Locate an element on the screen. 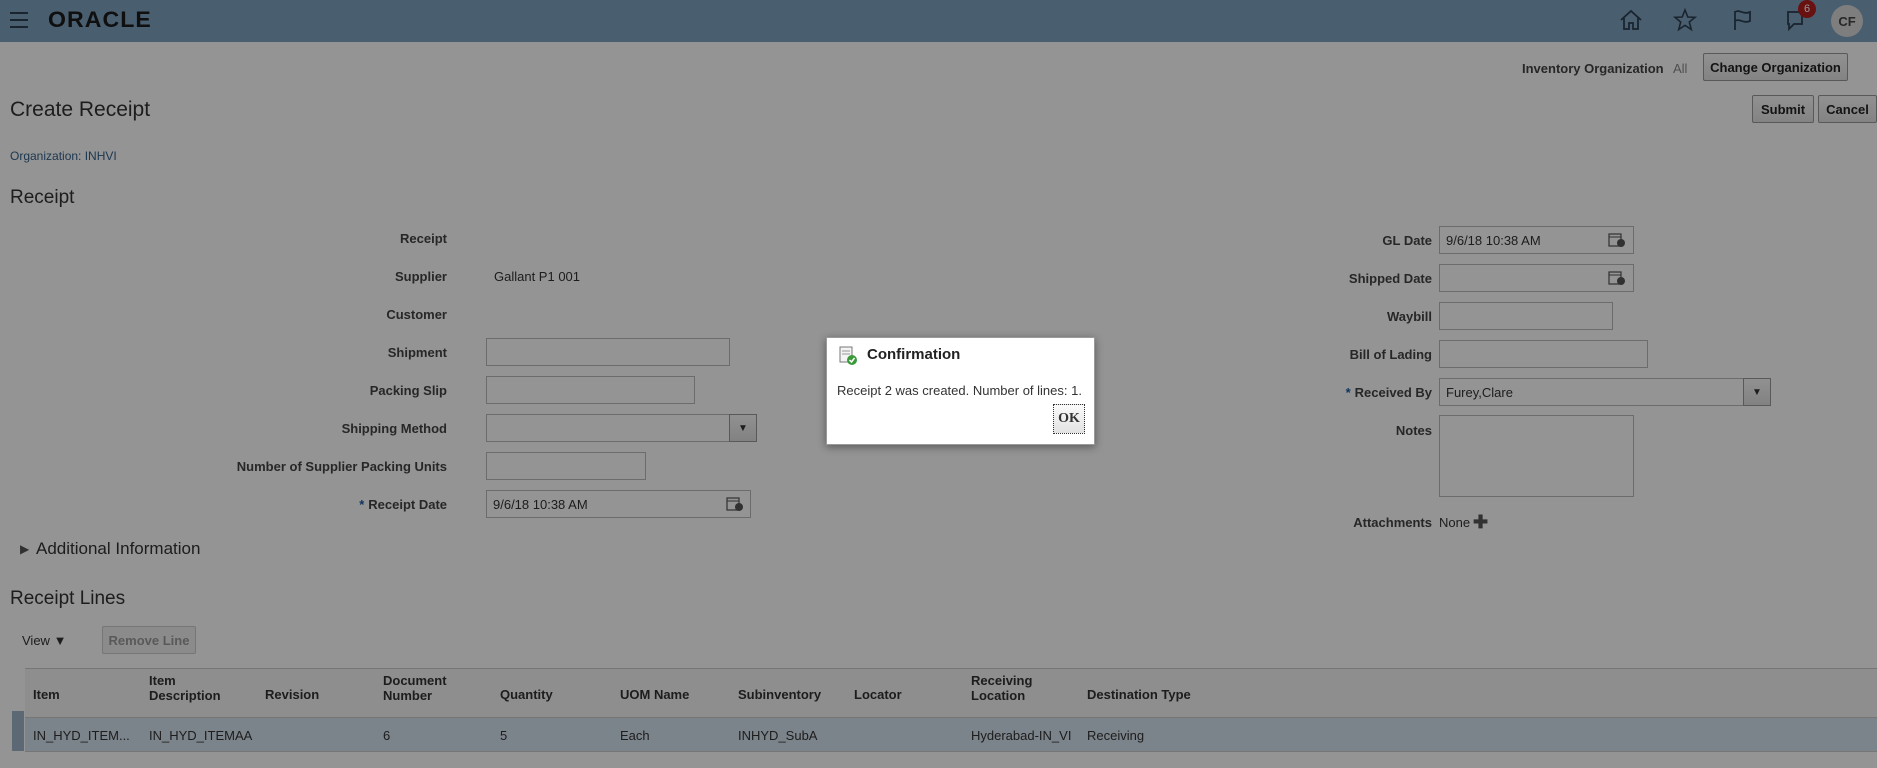 The height and width of the screenshot is (768, 1877). dialog-title: Confirmation is located at coordinates (914, 354).